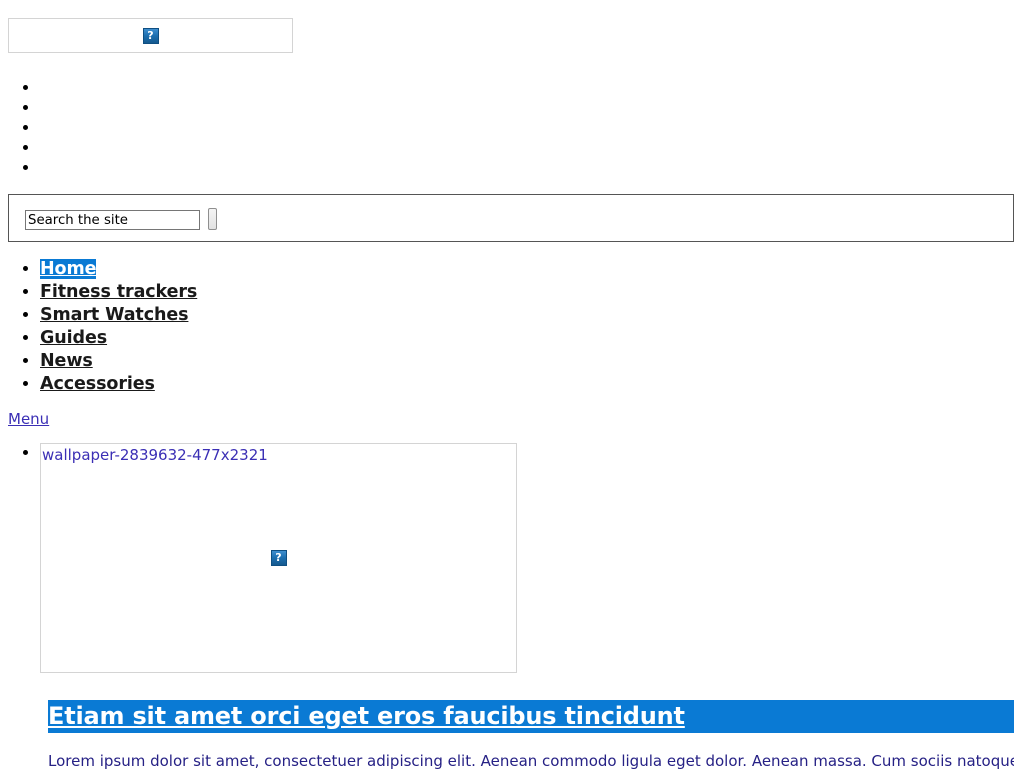 The height and width of the screenshot is (771, 1024). I want to click on social-links-list, so click(512, 128).